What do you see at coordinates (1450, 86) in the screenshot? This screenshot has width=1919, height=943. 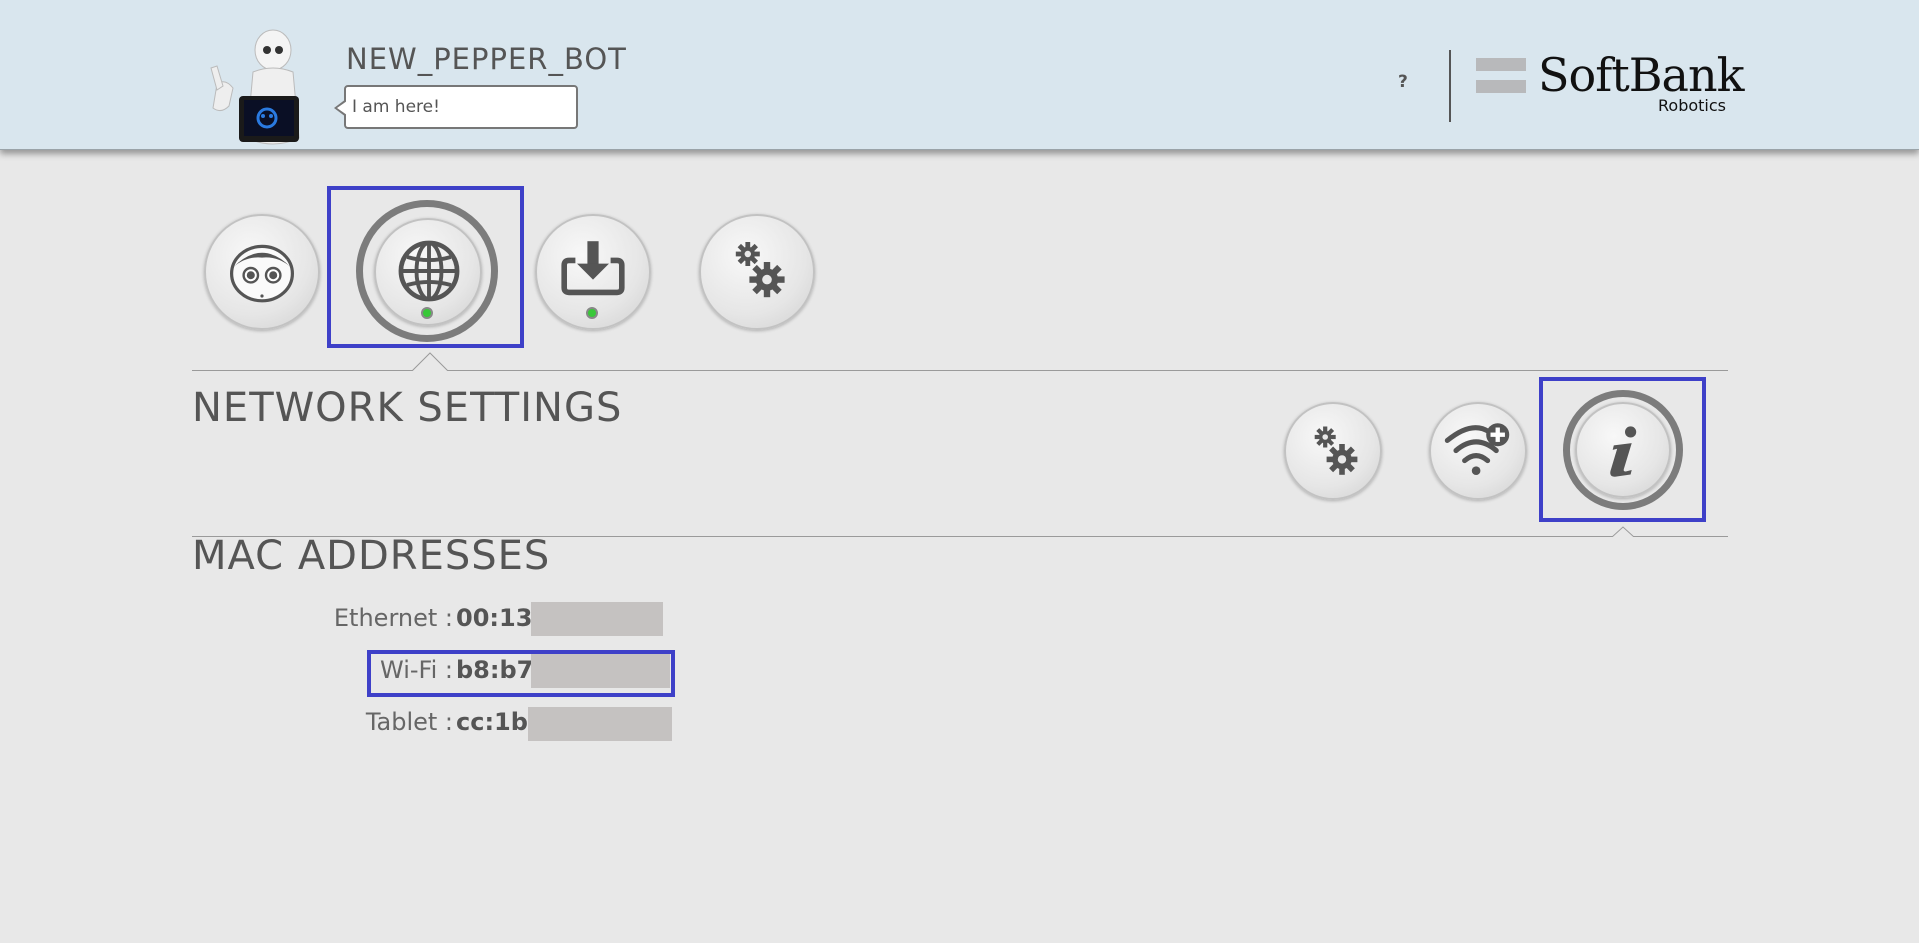 I see `header-divider` at bounding box center [1450, 86].